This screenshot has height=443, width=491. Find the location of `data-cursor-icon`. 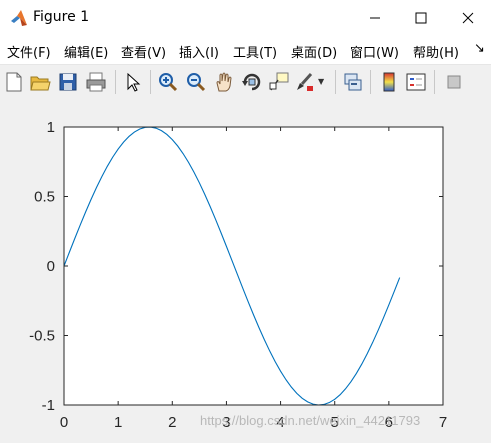

data-cursor-icon is located at coordinates (279, 81).